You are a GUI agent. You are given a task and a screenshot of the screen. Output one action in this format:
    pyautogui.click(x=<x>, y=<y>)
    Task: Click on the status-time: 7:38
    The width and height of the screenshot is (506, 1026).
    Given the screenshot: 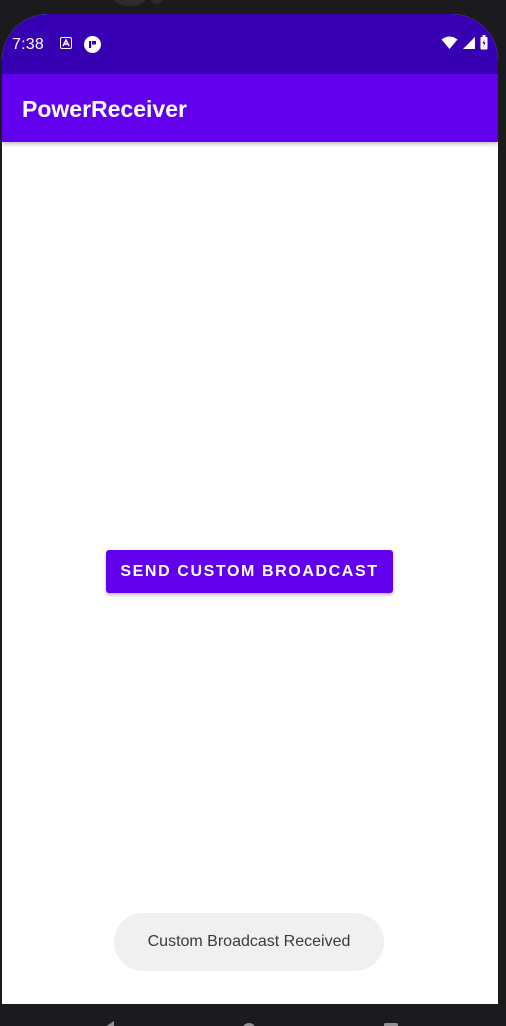 What is the action you would take?
    pyautogui.click(x=28, y=44)
    